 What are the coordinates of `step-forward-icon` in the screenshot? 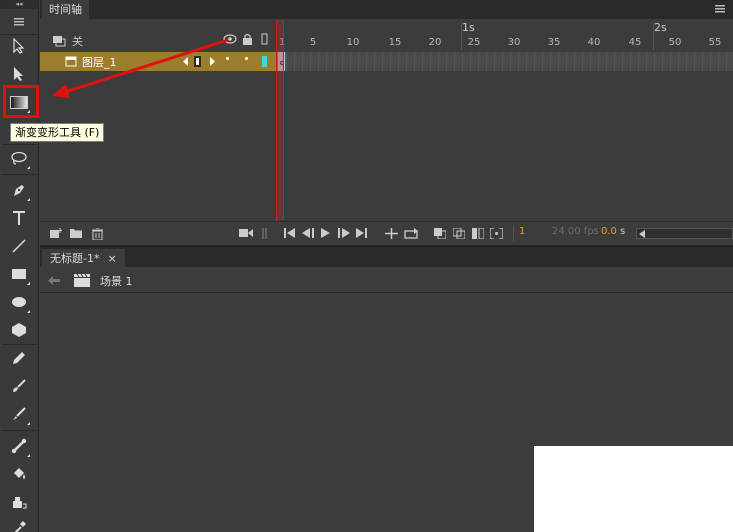 It's located at (344, 233).